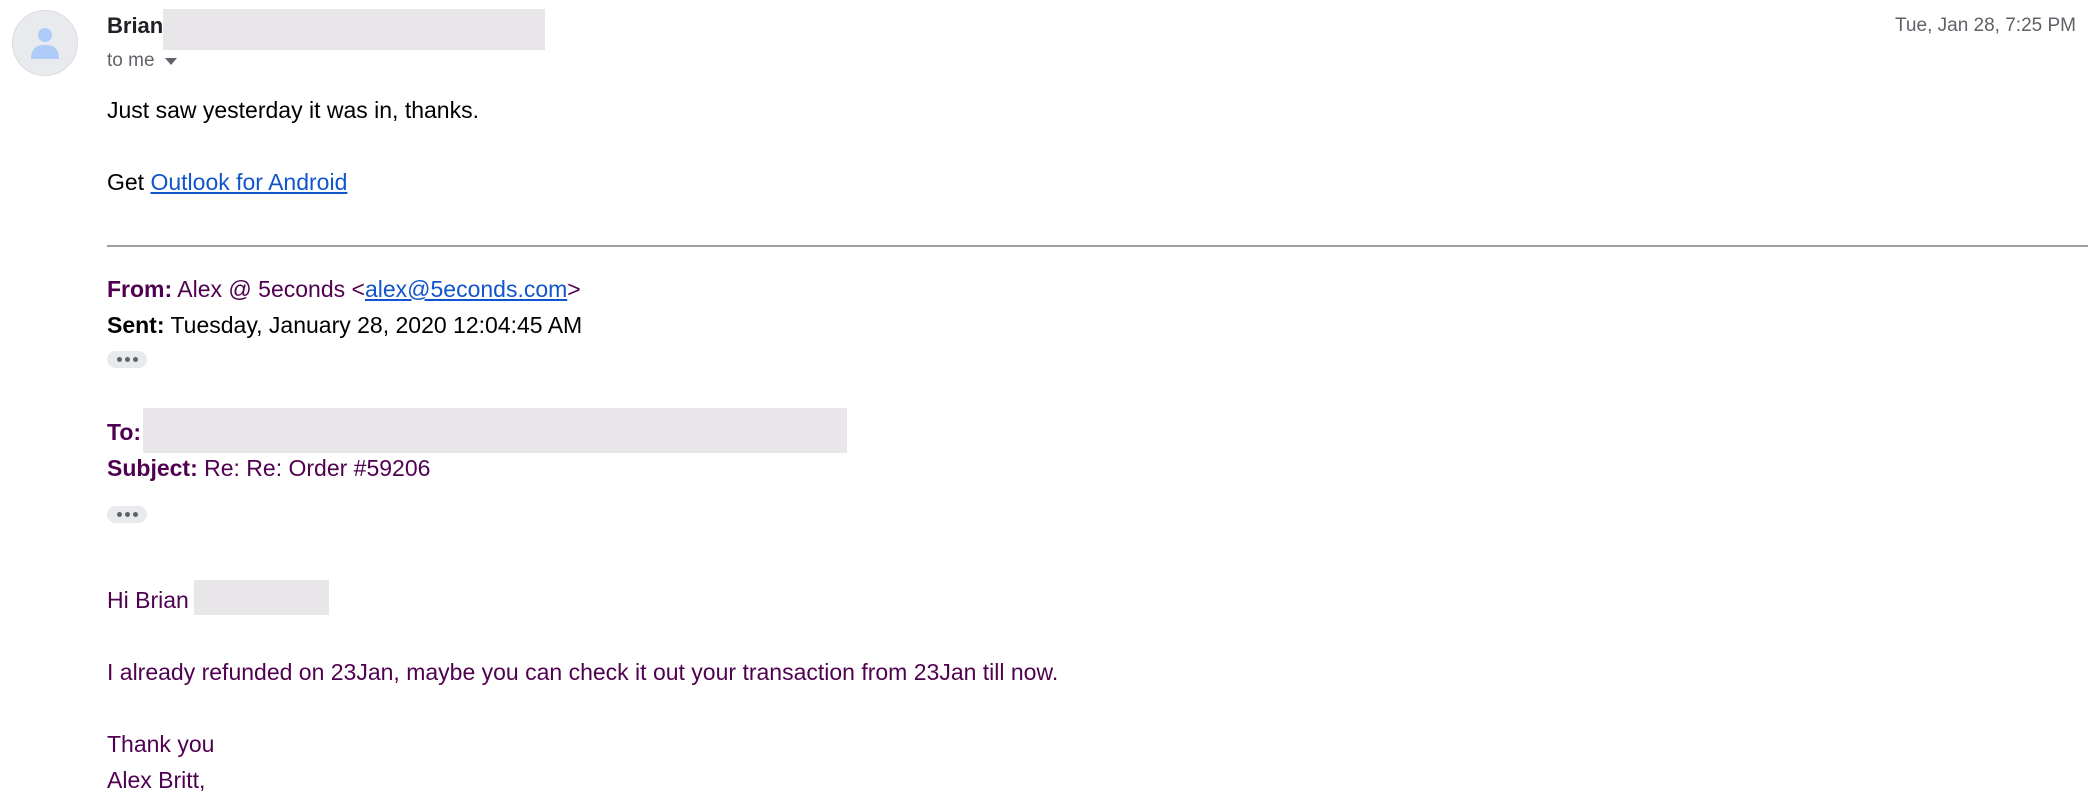 The image size is (2088, 802). I want to click on from-label: From:, so click(140, 289).